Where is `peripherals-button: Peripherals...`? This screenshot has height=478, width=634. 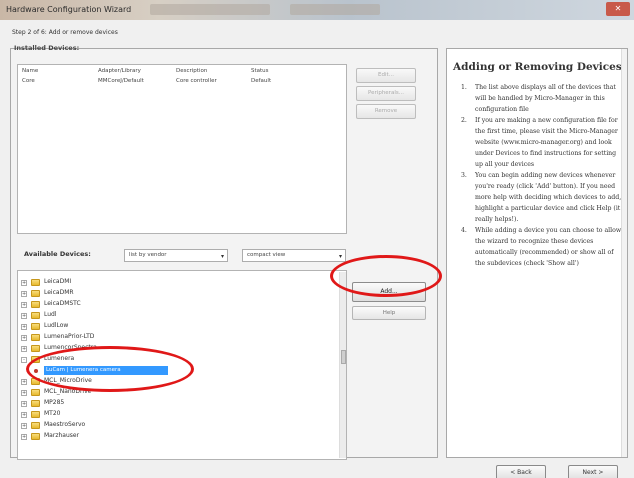
peripherals-button: Peripherals... is located at coordinates (386, 93).